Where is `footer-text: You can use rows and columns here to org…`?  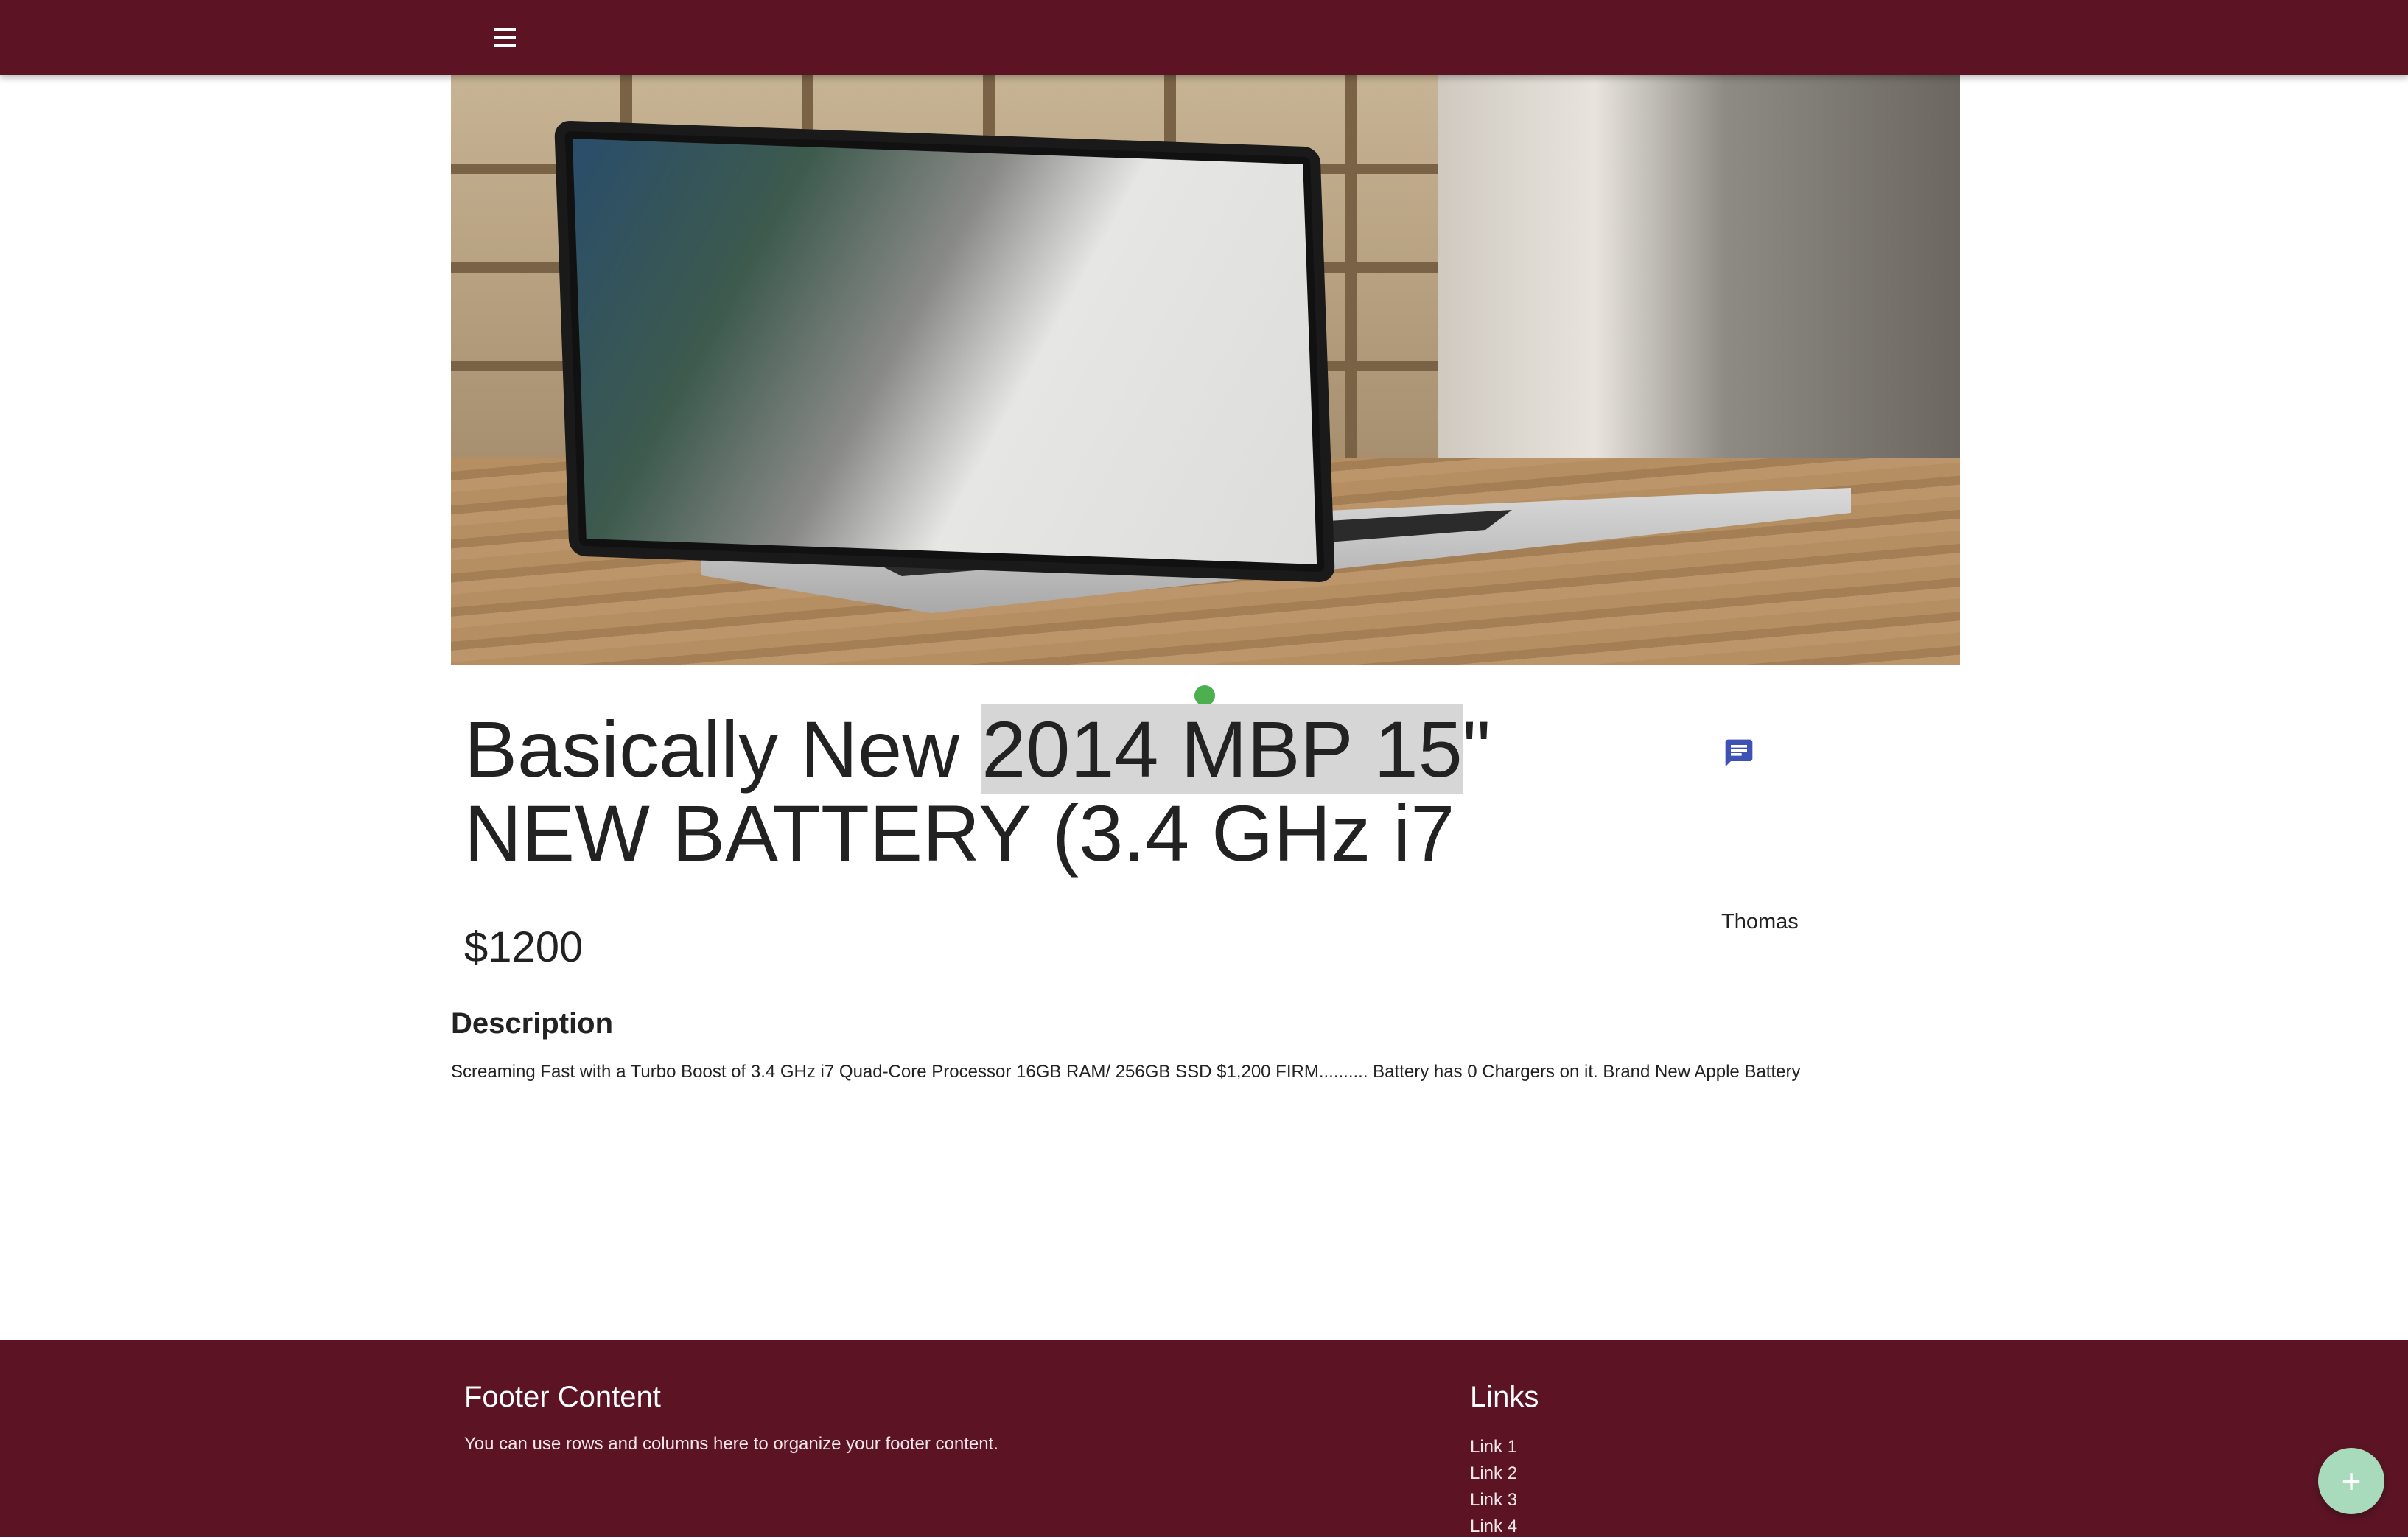
footer-text: You can use rows and columns here to org… is located at coordinates (731, 1444).